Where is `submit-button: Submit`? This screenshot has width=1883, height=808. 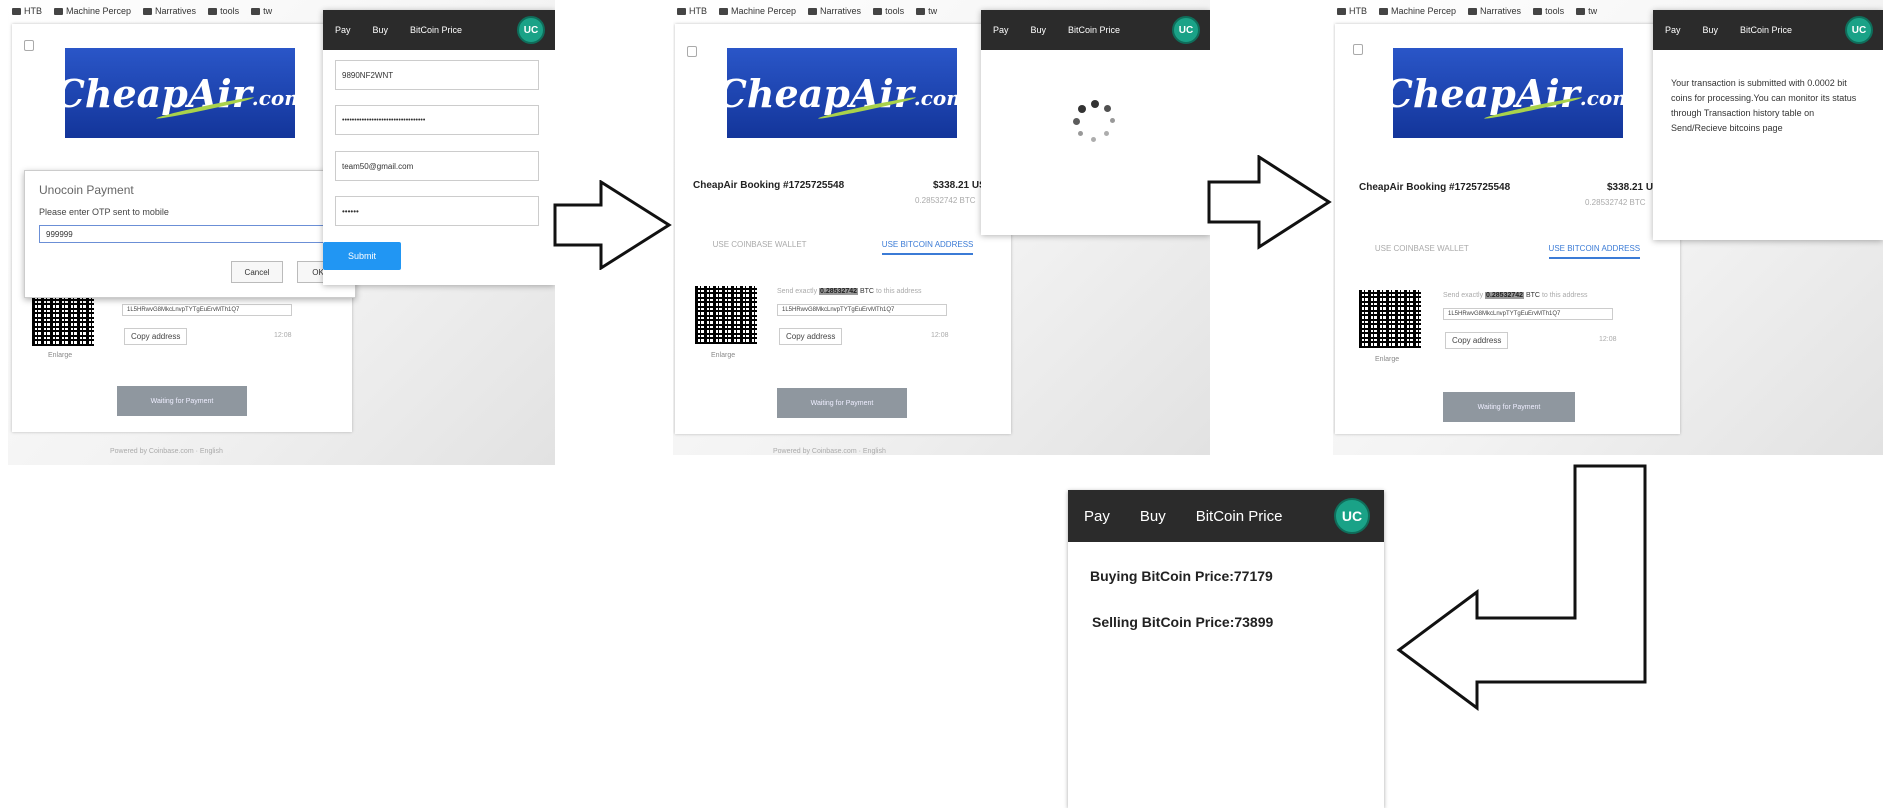 submit-button: Submit is located at coordinates (362, 256).